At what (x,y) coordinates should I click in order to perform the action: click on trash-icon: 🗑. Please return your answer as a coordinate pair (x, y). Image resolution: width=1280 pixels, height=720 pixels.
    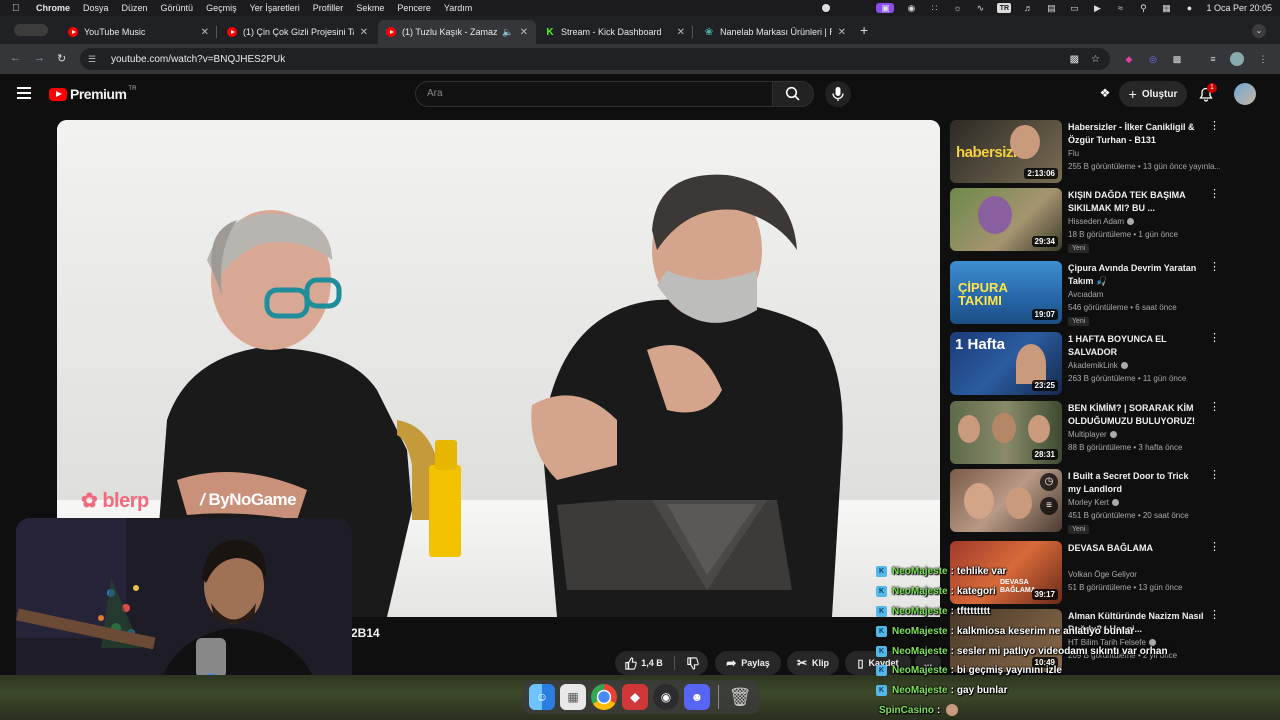
    Looking at the image, I should click on (740, 697).